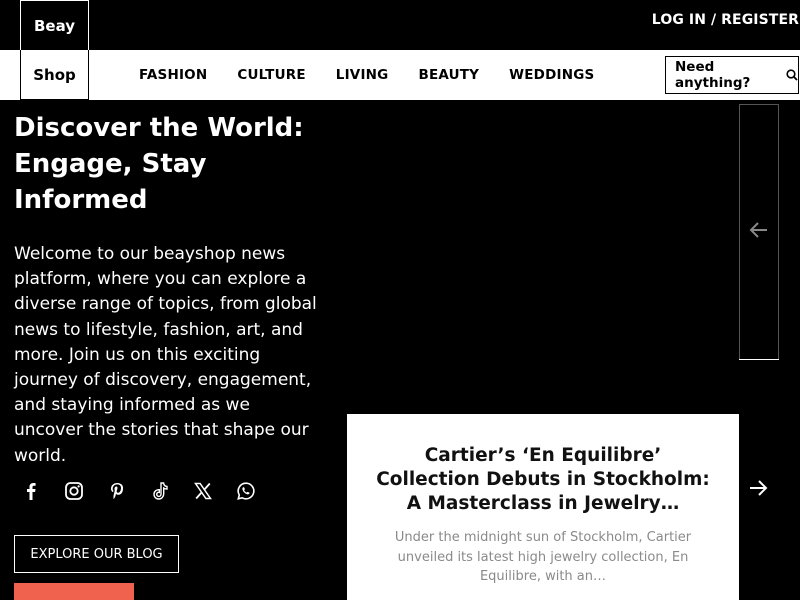  What do you see at coordinates (246, 491) in the screenshot?
I see `whatsapp-icon` at bounding box center [246, 491].